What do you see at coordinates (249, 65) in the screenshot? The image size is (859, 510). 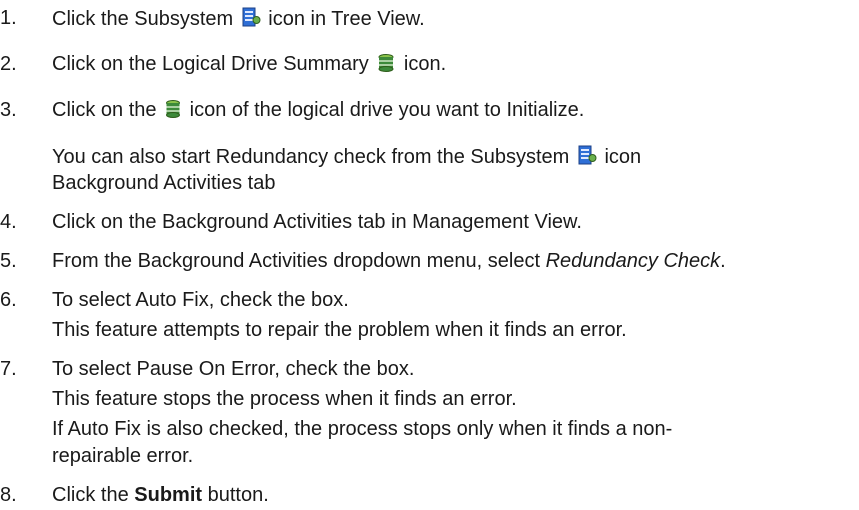 I see `step-text: Click on the Logical Drive Summary icon.` at bounding box center [249, 65].